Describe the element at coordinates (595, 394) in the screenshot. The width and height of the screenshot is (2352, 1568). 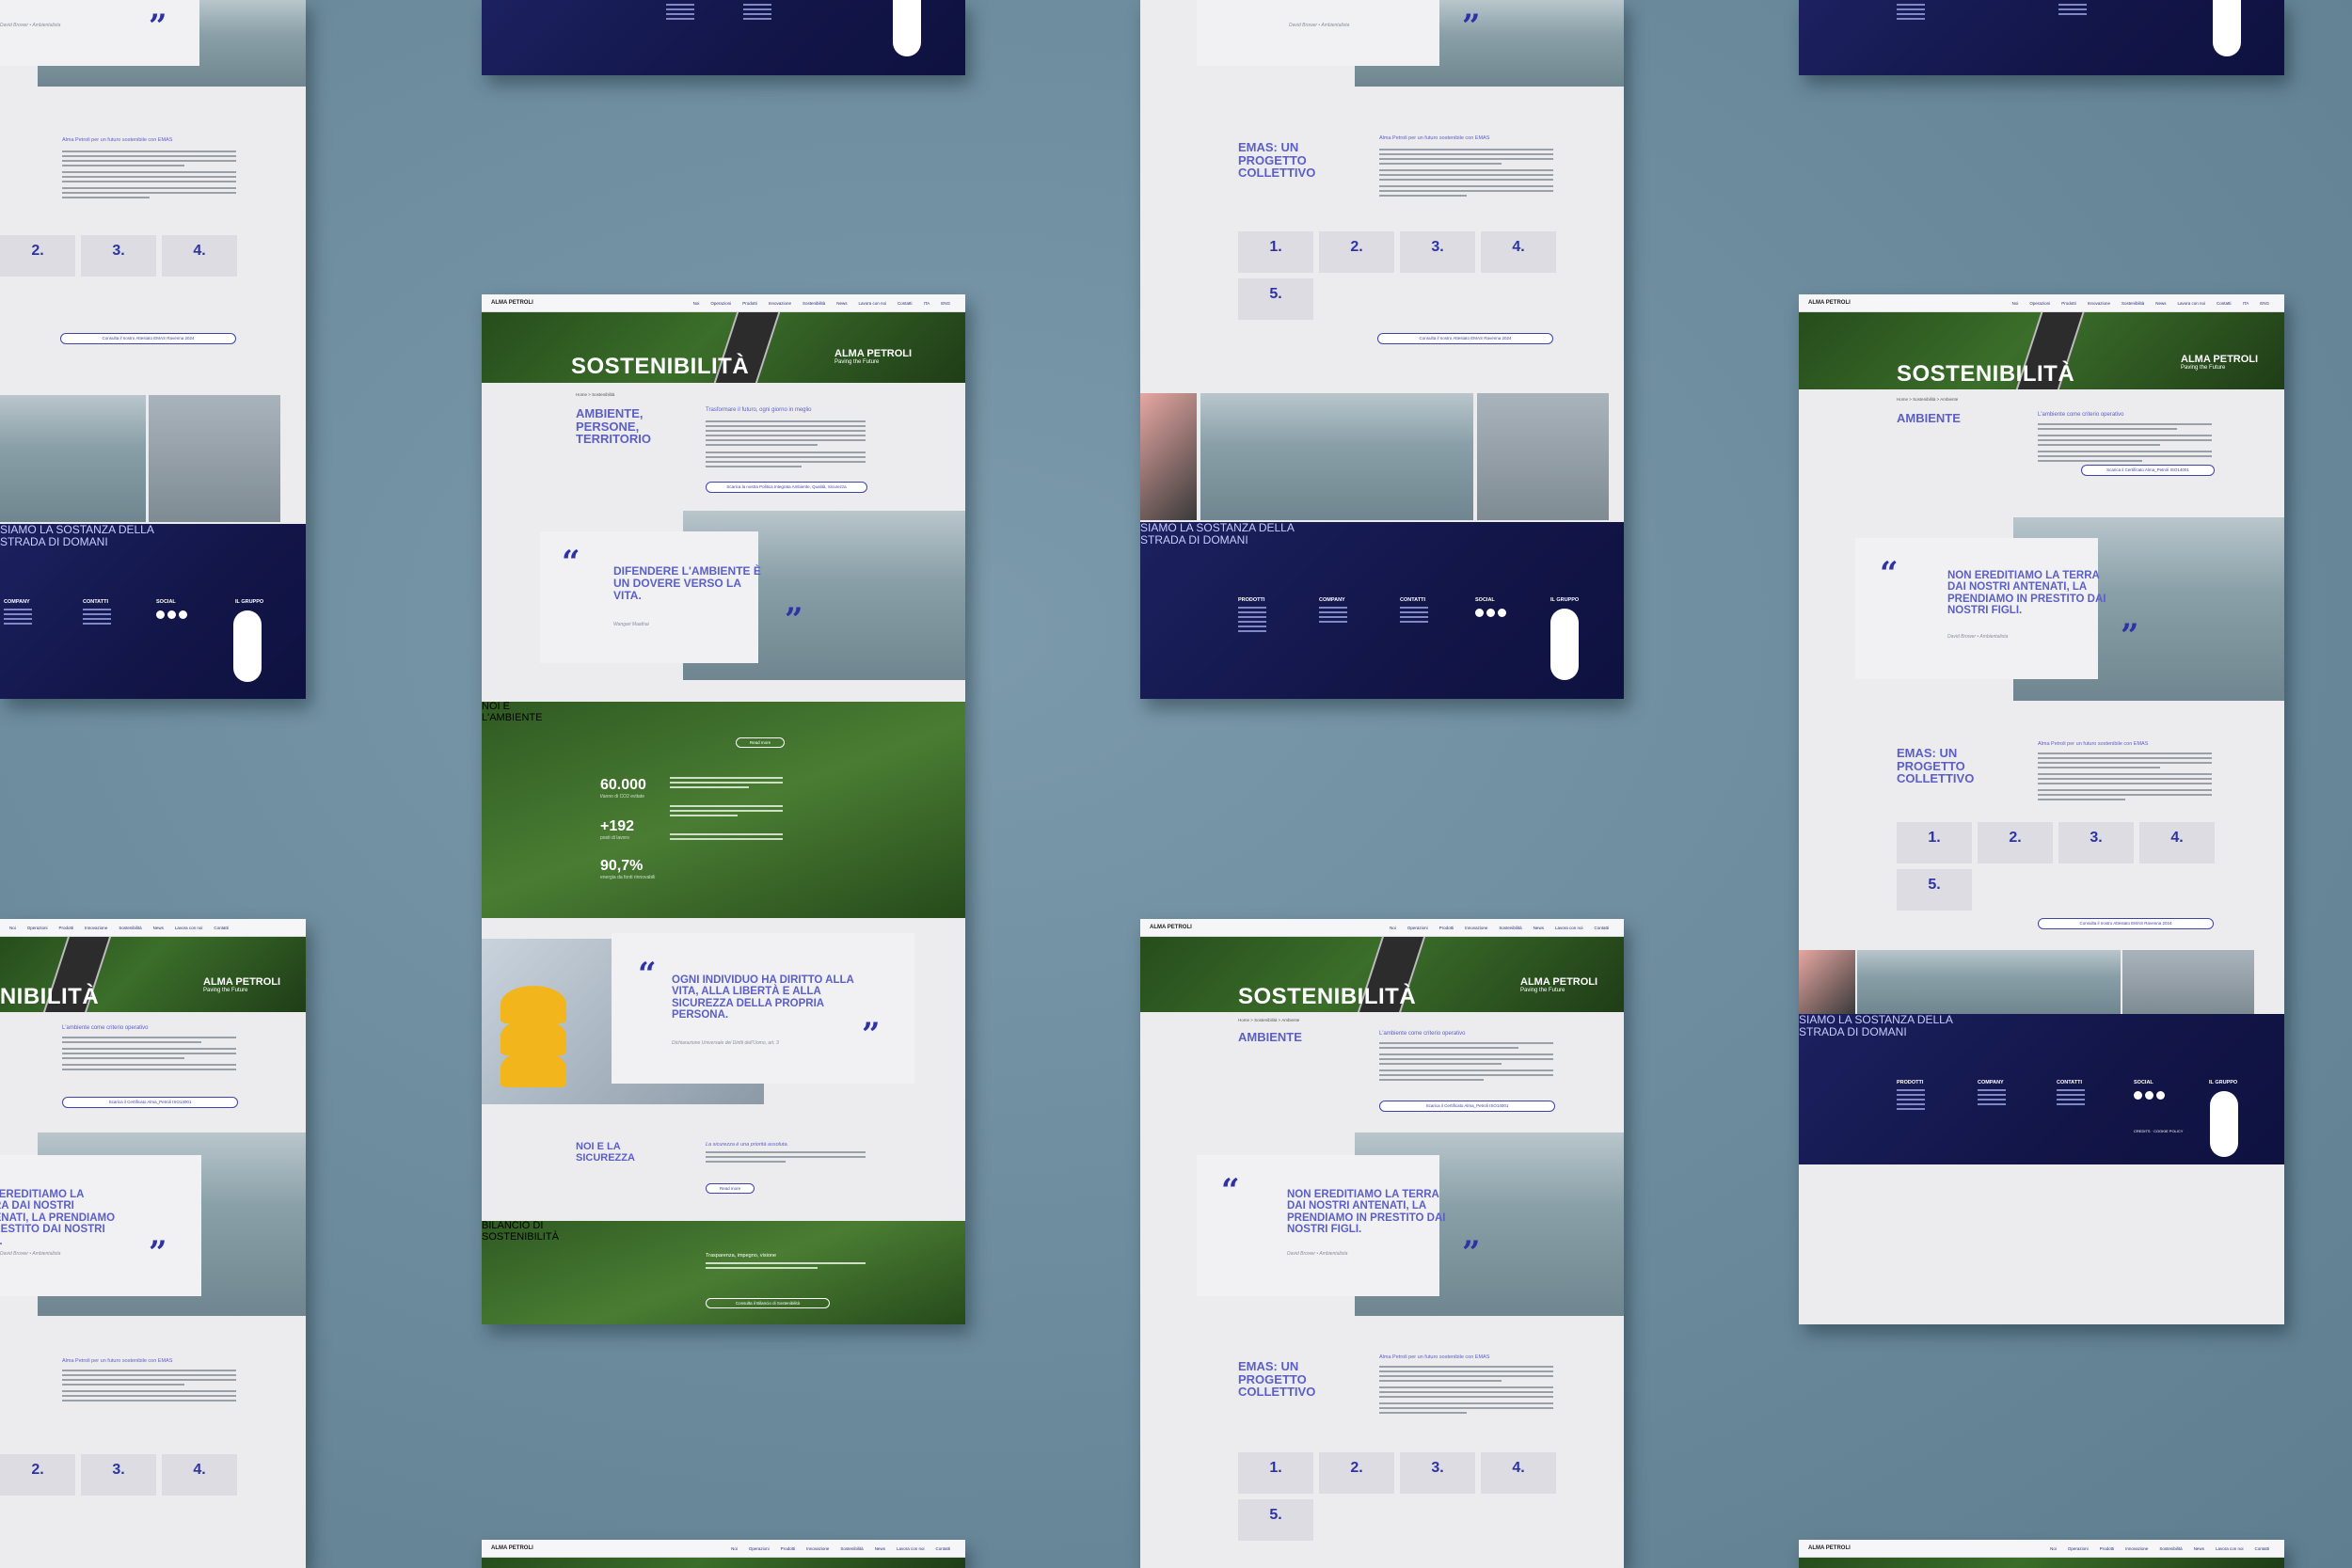
I see `breadcrumb: Home > Sostenibilità` at that location.